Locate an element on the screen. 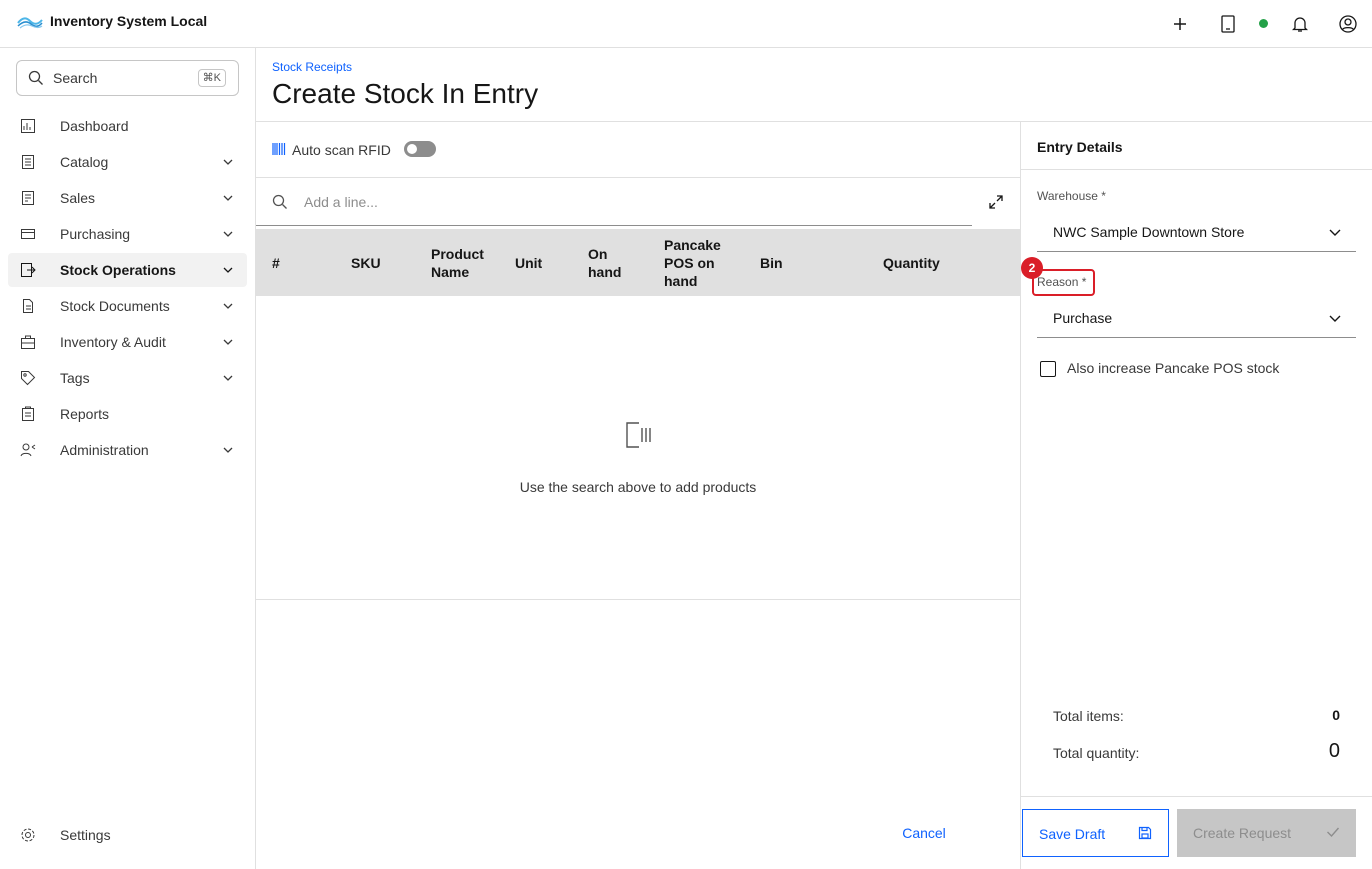  sidebar-item-label: Administration is located at coordinates (104, 450).